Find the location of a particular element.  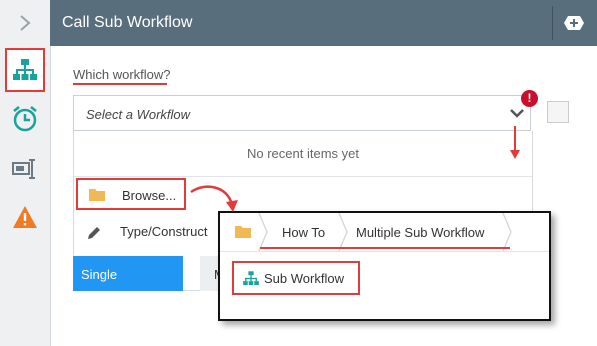

which-workflow-label: Which workflow? is located at coordinates (122, 74).